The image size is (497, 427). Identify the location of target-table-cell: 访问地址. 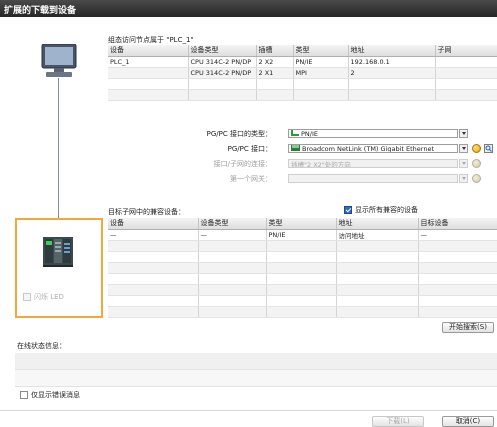
(377, 235).